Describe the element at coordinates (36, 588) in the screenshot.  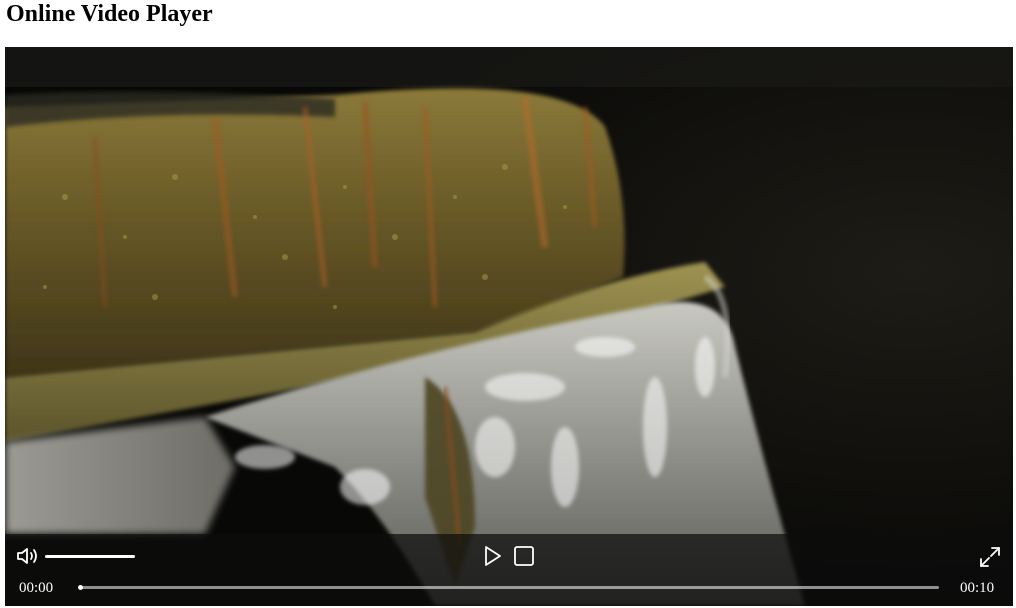
I see `current-time: 00:00` at that location.